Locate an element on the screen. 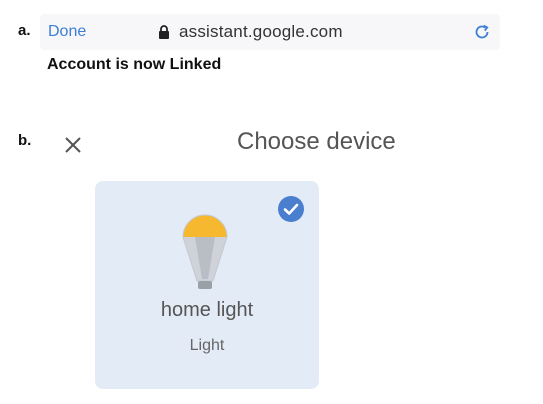 The image size is (543, 404). done-button: Done is located at coordinates (67, 32).